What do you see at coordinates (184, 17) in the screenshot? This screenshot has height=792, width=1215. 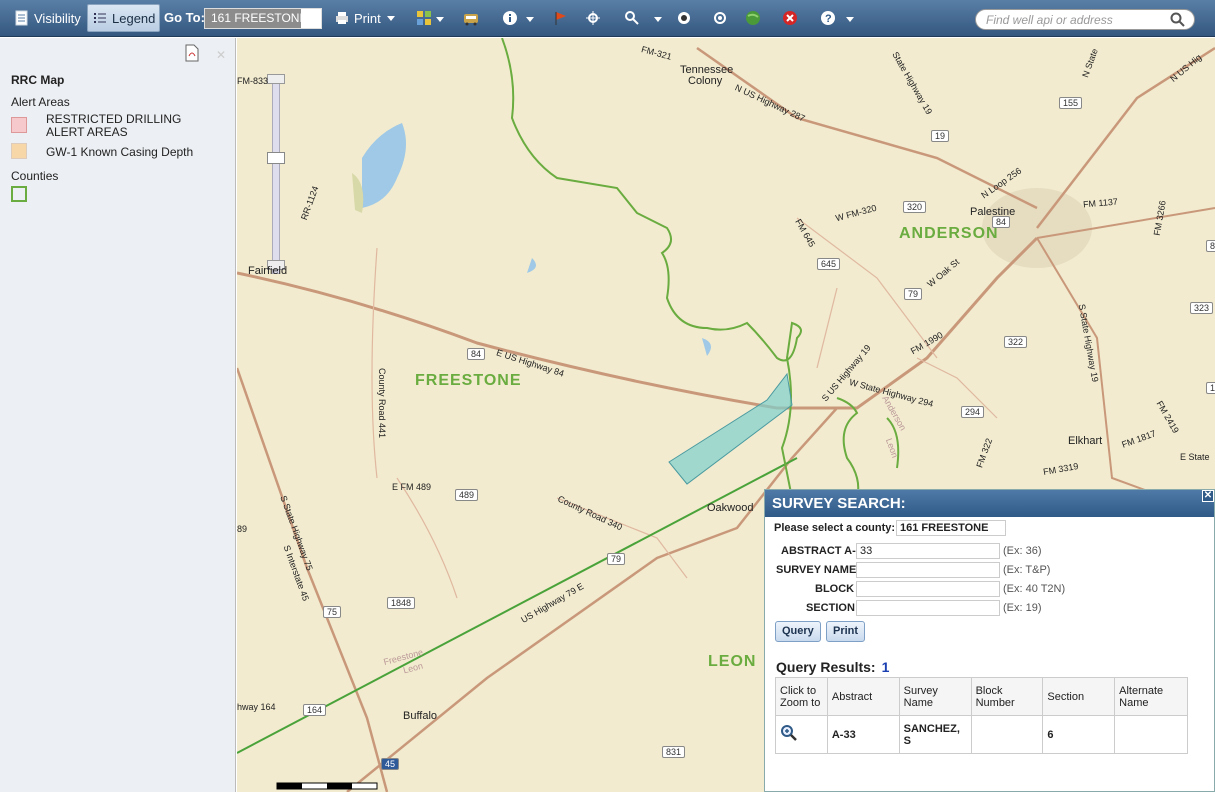 I see `goto-label: Go To:` at bounding box center [184, 17].